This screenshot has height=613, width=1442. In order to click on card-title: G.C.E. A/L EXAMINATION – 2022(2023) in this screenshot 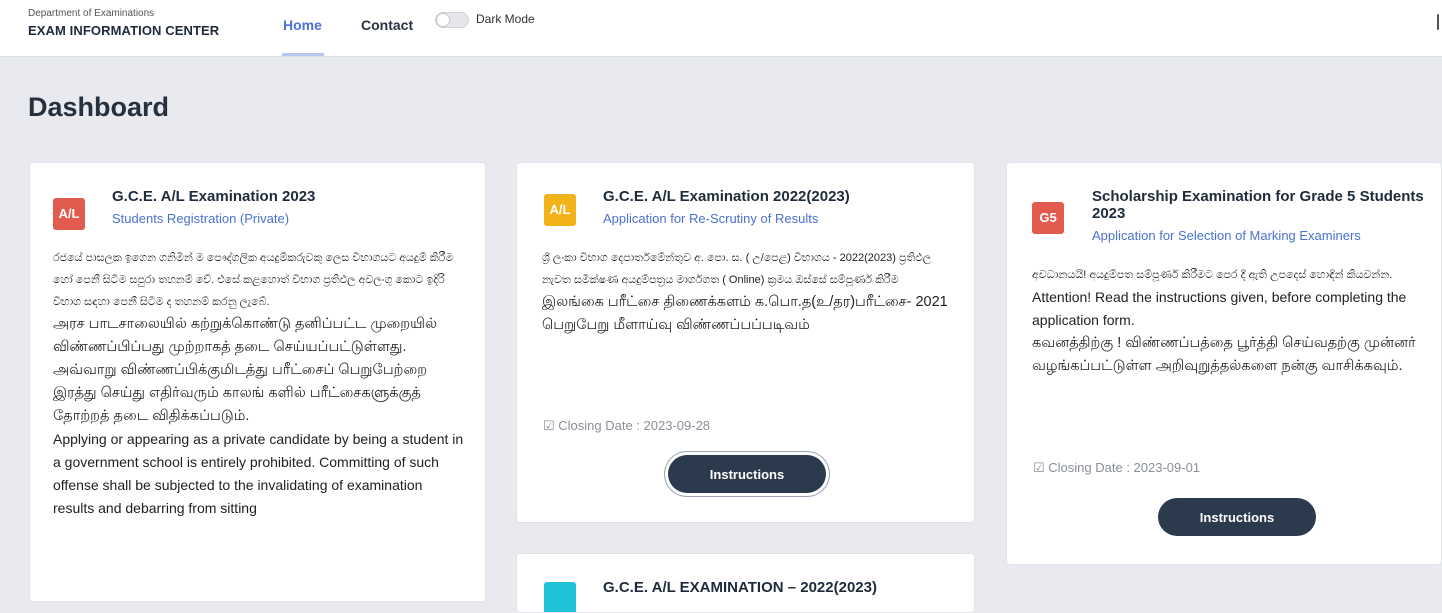, I will do `click(740, 587)`.